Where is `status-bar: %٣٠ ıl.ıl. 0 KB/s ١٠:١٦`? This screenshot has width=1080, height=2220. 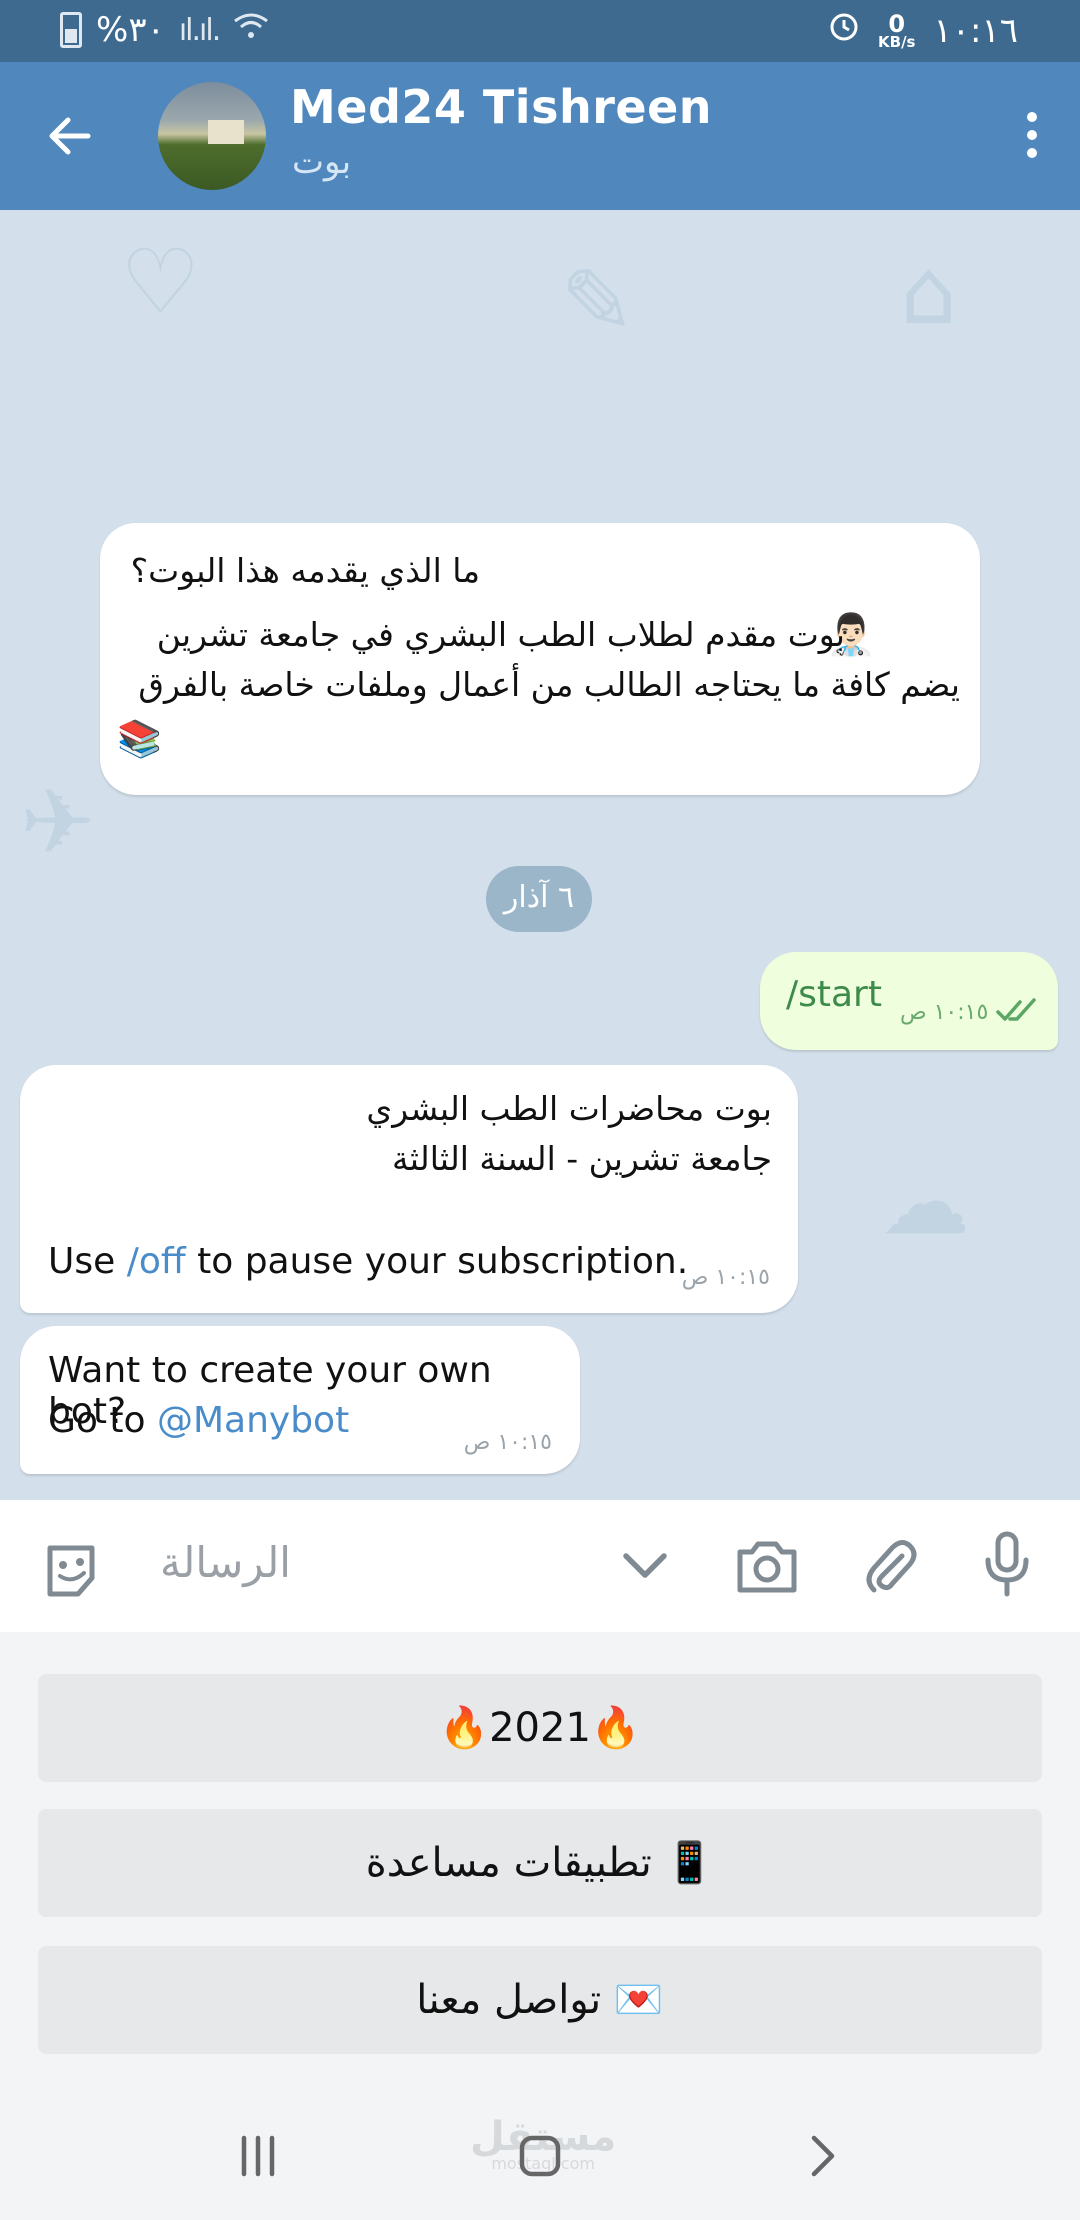
status-bar: %٣٠ ıl.ıl. 0 KB/s ١٠:١٦ is located at coordinates (540, 31).